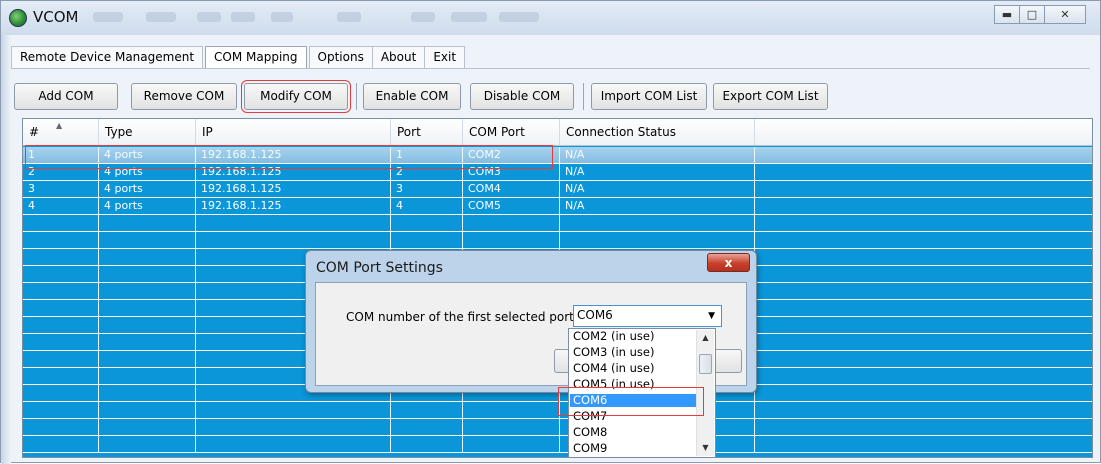  What do you see at coordinates (657, 132) in the screenshot?
I see `column-header-connection-status: Connection Status` at bounding box center [657, 132].